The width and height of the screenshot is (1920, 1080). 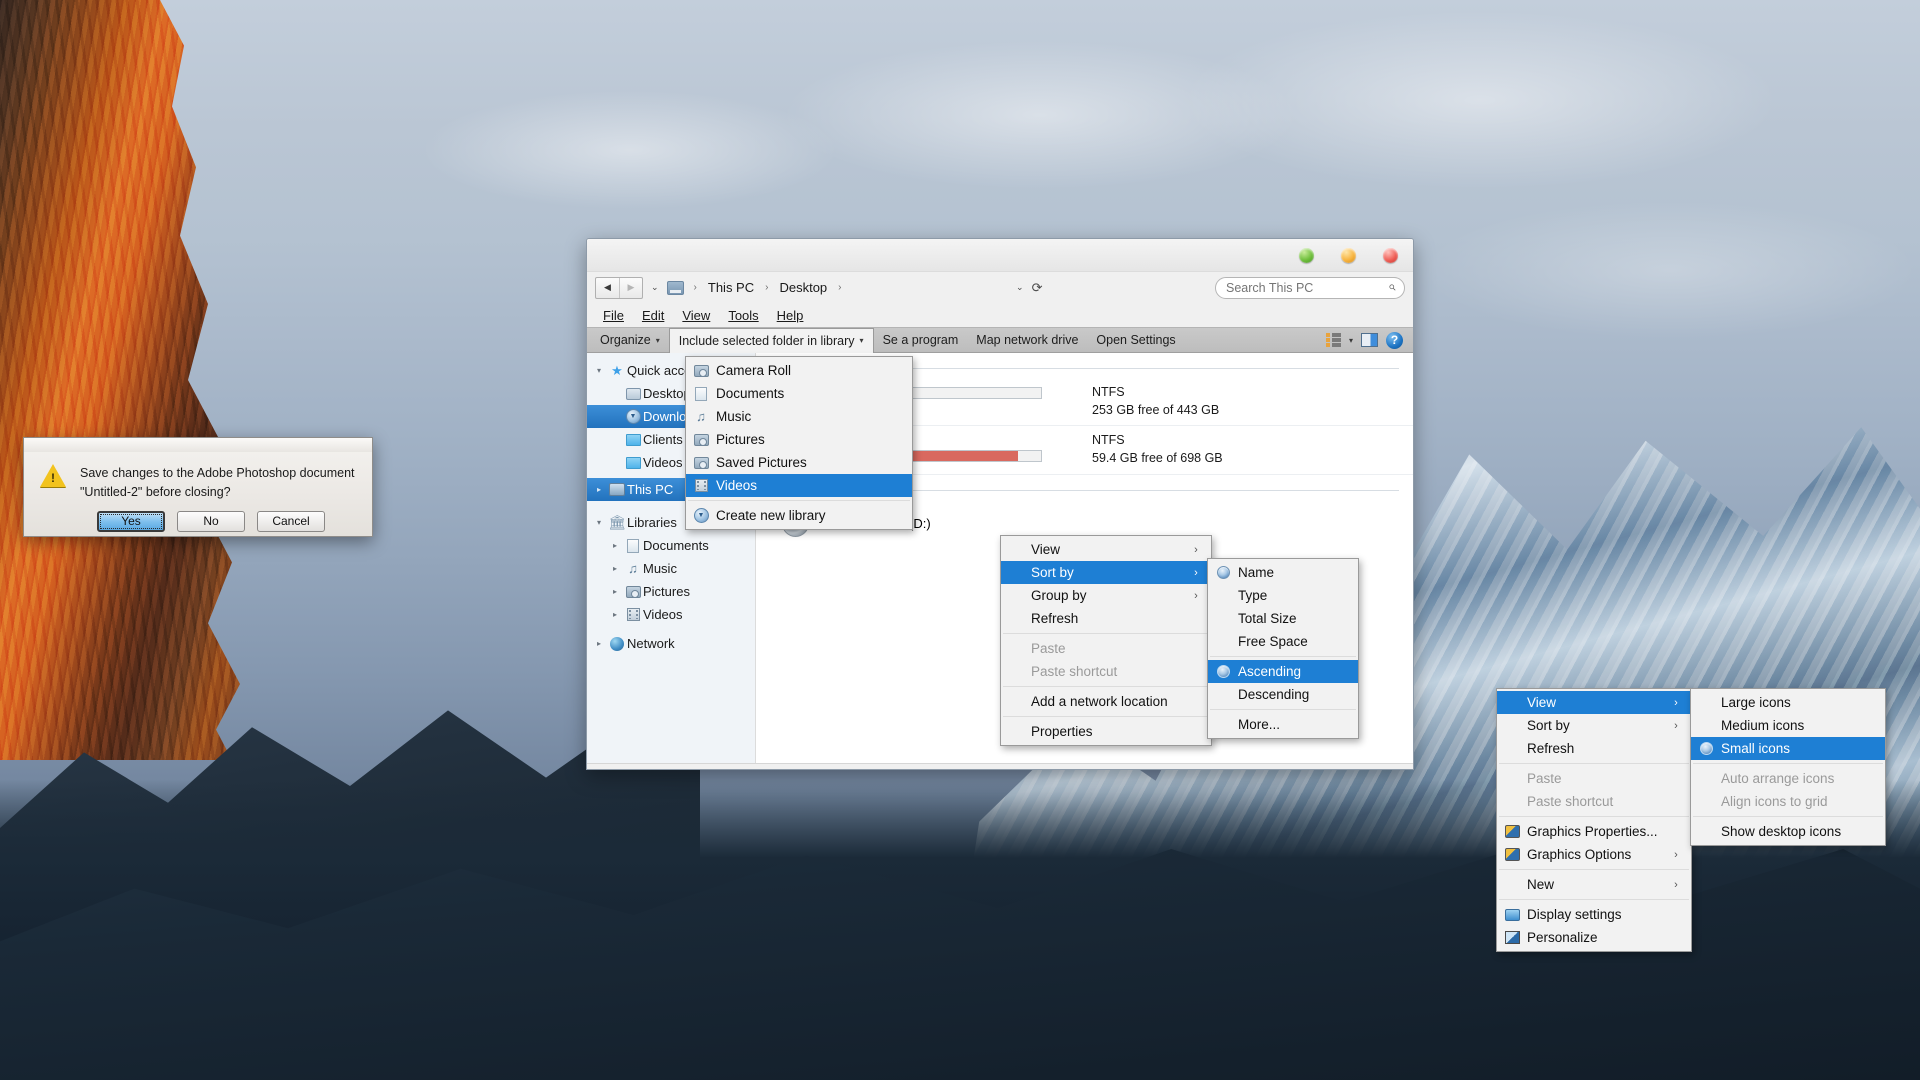 What do you see at coordinates (1135, 340) in the screenshot?
I see `open-settings-button: Open Settings` at bounding box center [1135, 340].